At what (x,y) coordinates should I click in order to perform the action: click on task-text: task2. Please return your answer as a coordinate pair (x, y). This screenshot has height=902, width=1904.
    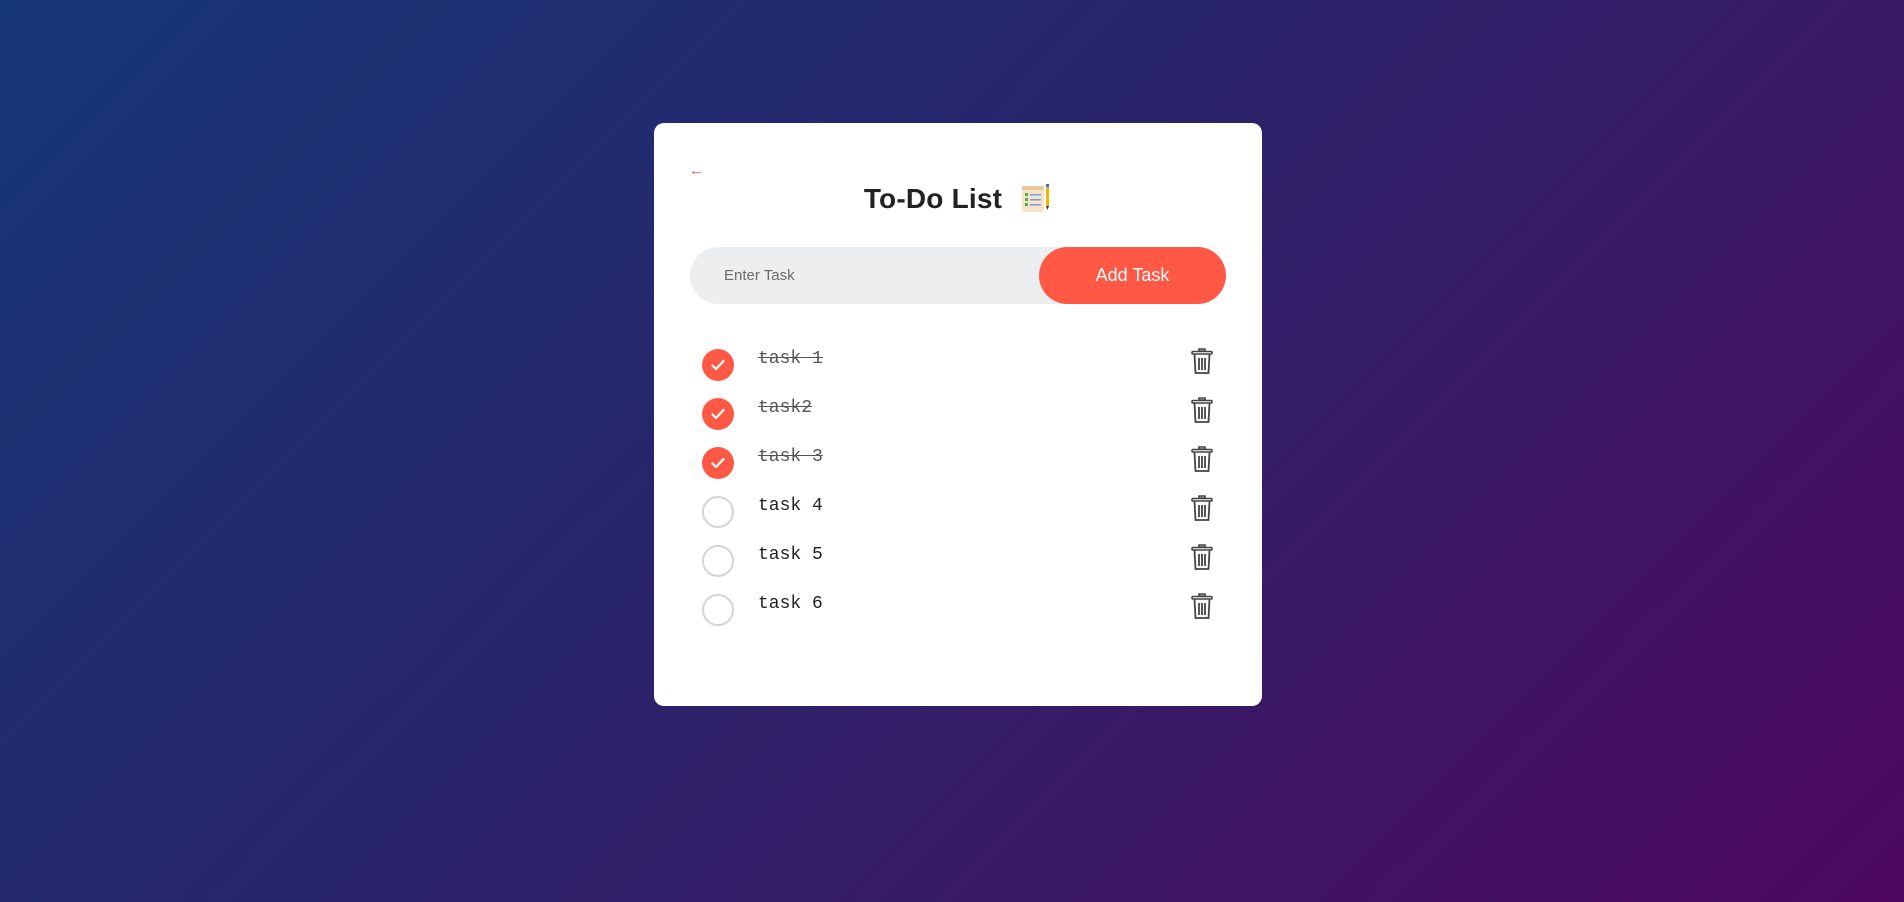
    Looking at the image, I should click on (785, 408).